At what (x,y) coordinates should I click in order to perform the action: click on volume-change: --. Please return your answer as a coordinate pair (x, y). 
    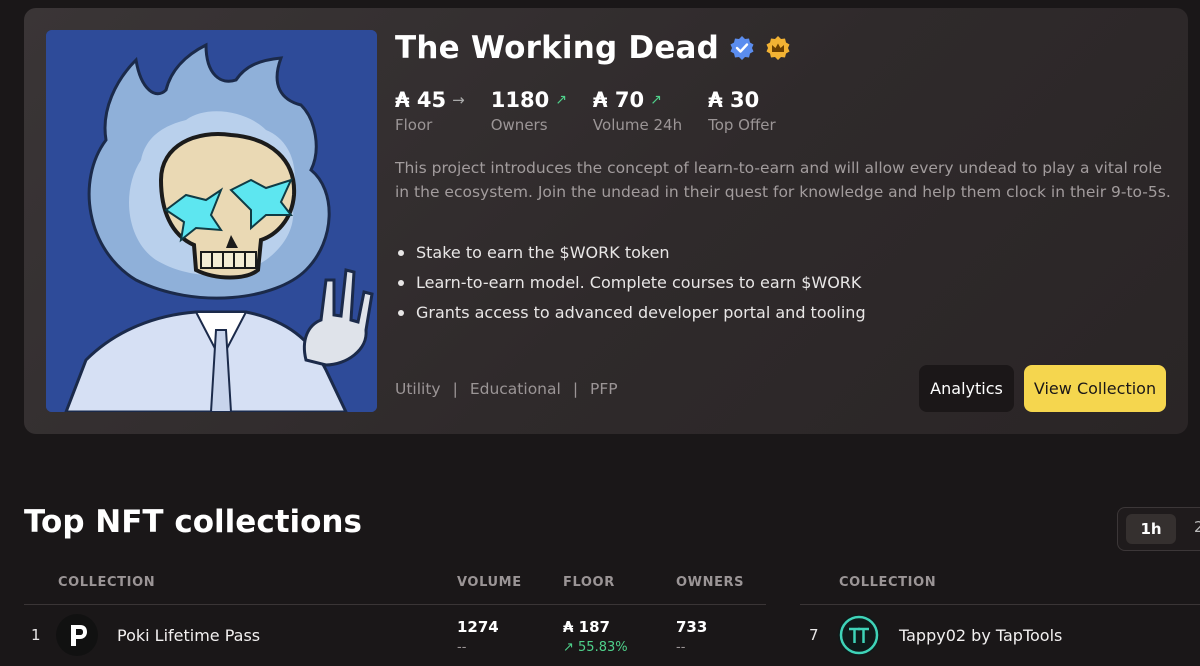
    Looking at the image, I should click on (462, 647).